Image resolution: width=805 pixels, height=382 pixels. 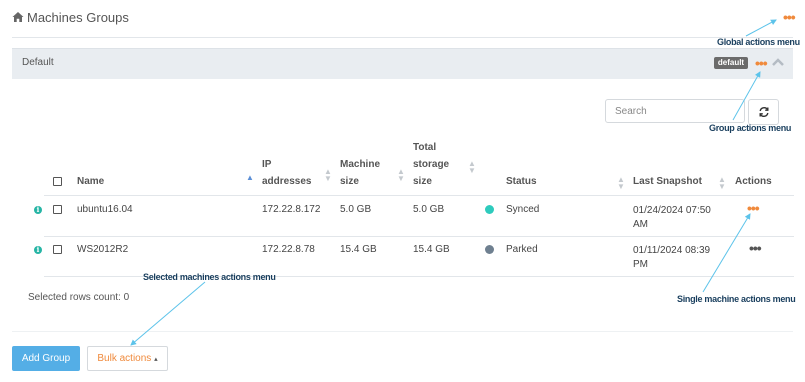 I want to click on add-group-button: Add Group, so click(x=46, y=358).